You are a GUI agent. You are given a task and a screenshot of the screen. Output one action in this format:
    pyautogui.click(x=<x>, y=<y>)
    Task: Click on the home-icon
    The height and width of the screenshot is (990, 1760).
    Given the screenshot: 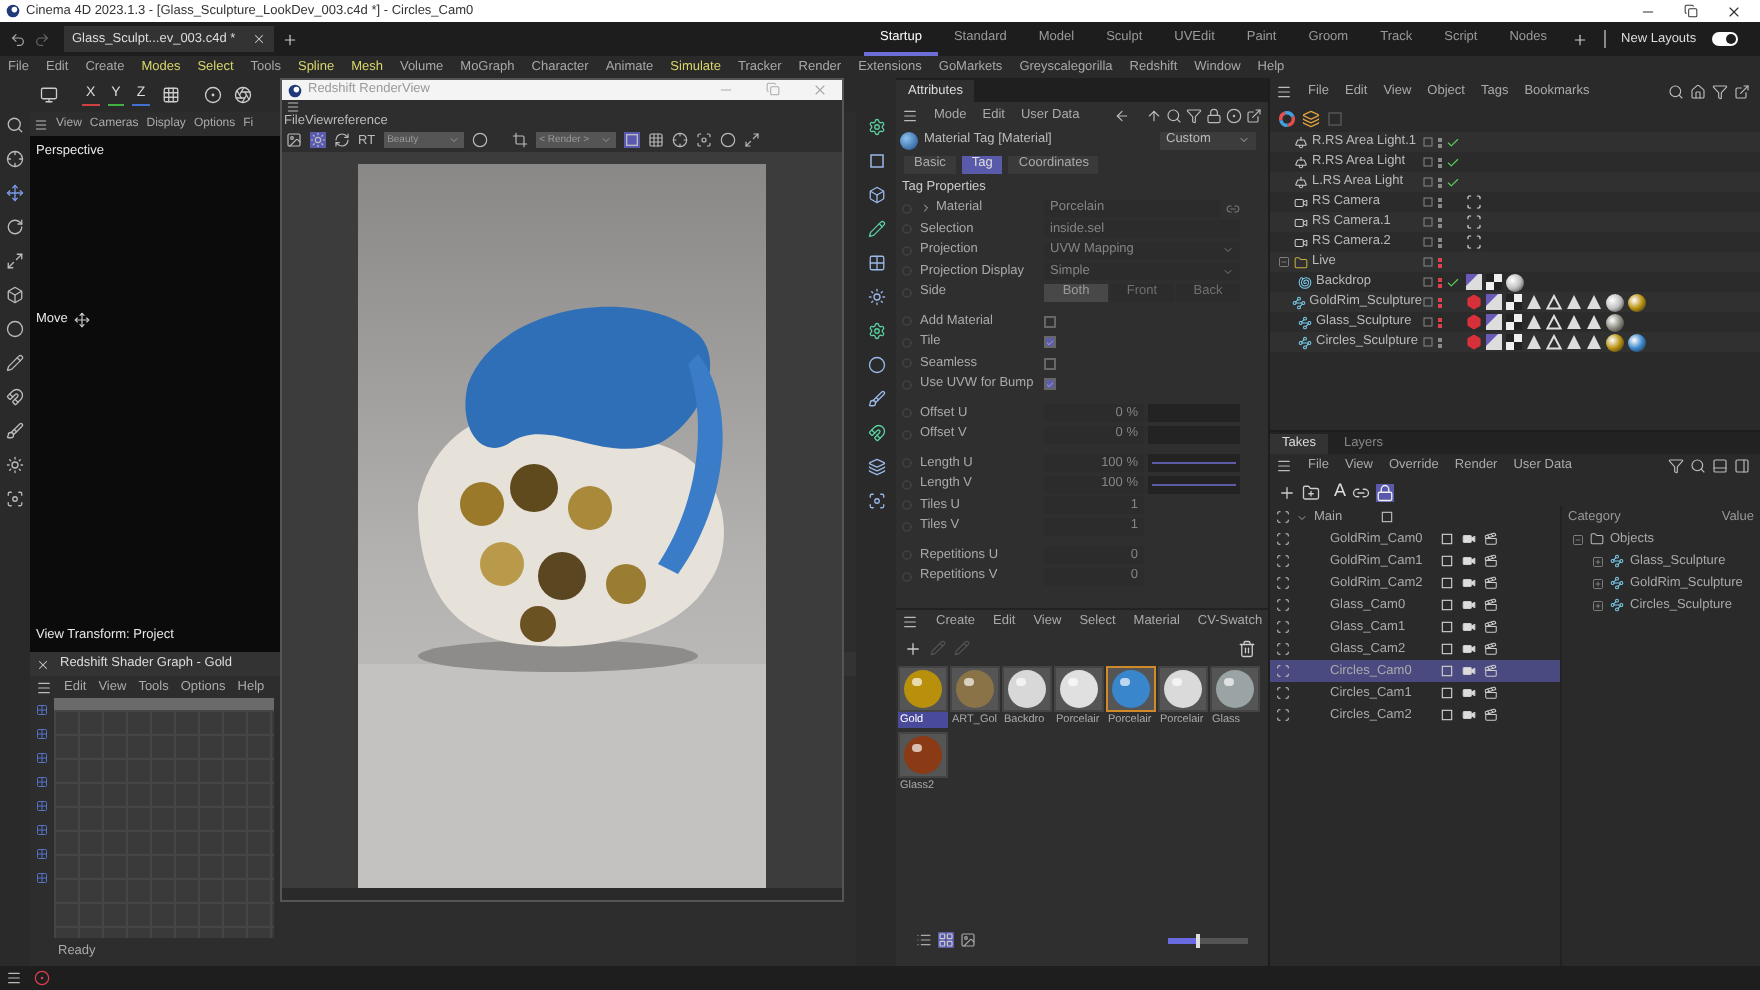 What is the action you would take?
    pyautogui.click(x=1698, y=91)
    